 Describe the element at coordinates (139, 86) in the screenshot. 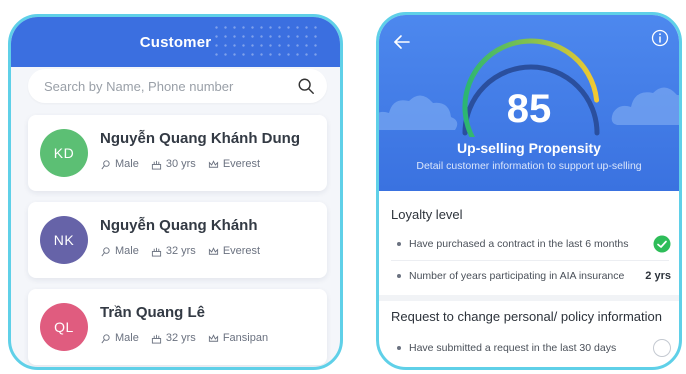

I see `search-placeholder: Search by Name, Phone number` at that location.